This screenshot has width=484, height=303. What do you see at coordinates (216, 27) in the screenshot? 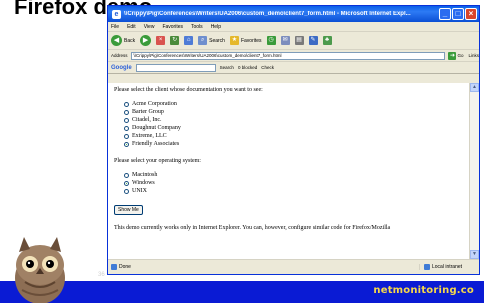
I see `menu-help: Help` at bounding box center [216, 27].